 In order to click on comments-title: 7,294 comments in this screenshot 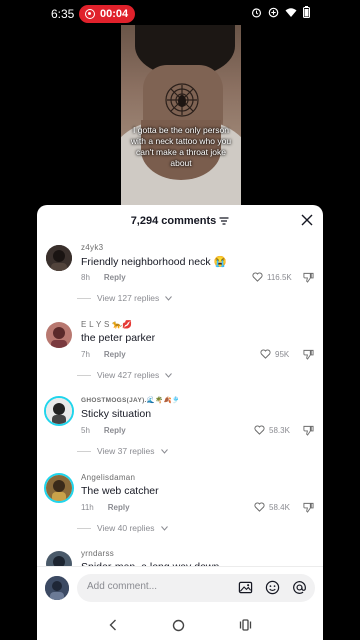, I will do `click(173, 221)`.